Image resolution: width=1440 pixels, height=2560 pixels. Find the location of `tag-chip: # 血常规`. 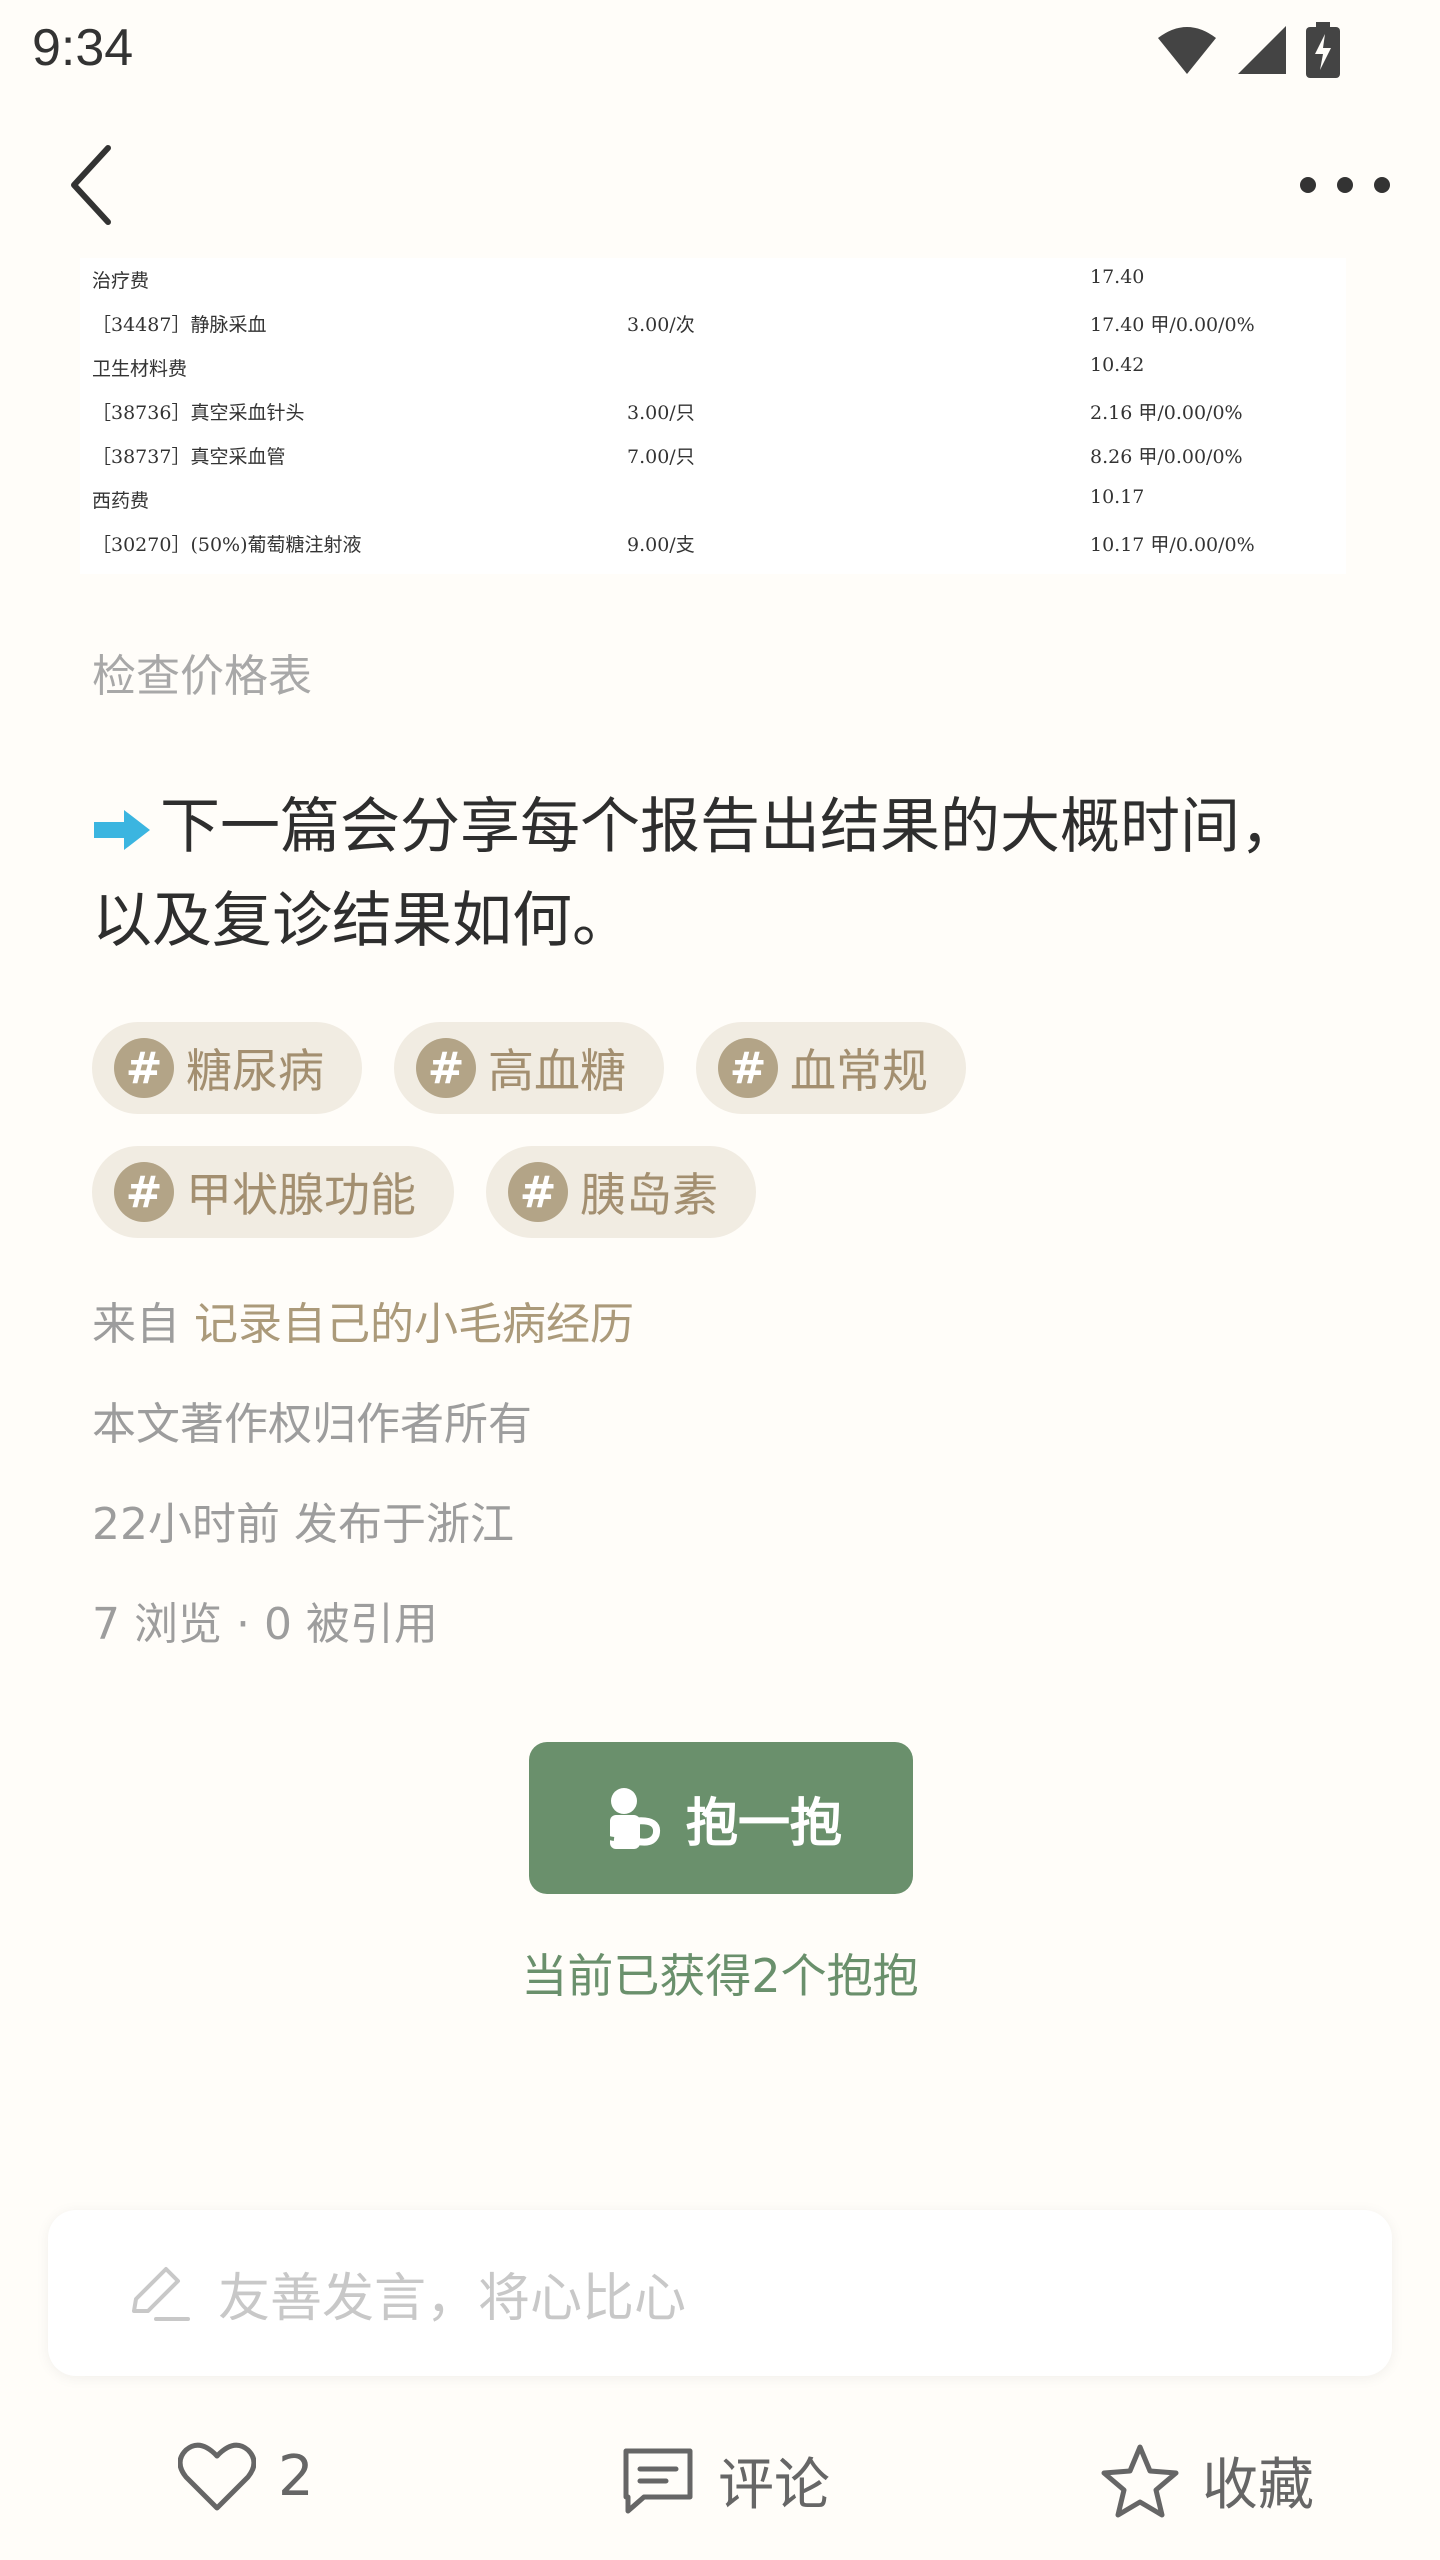

tag-chip: # 血常规 is located at coordinates (831, 1068).